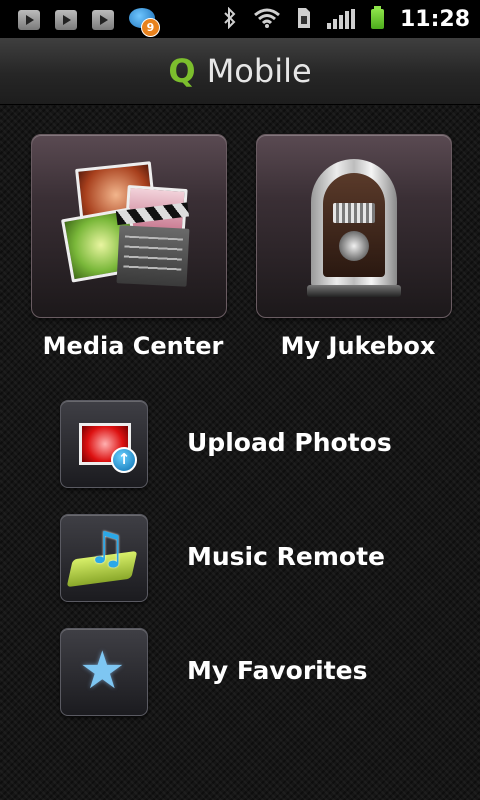  I want to click on music-remote-item: ♫ Music Remote, so click(240, 559).